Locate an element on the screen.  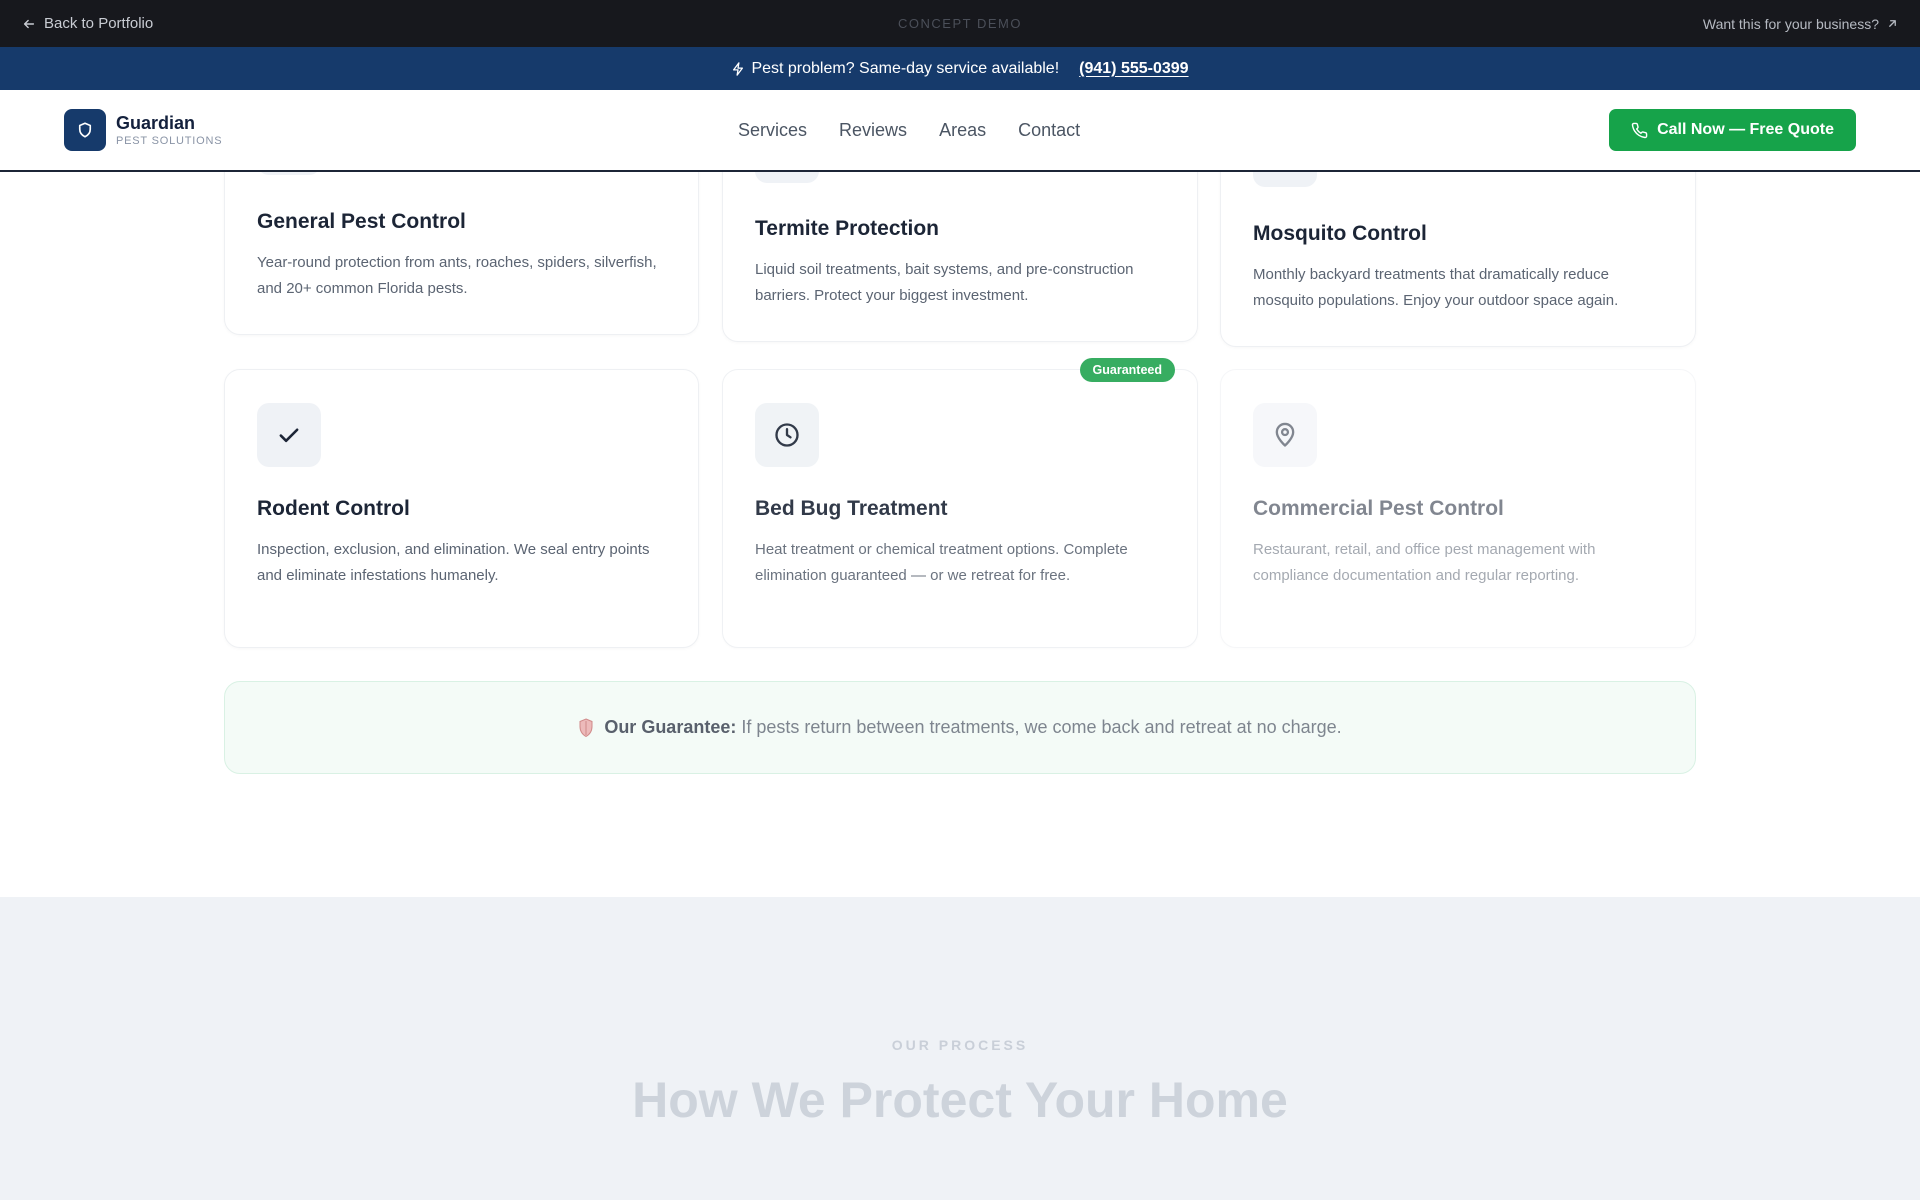
arrow-up-right-icon is located at coordinates (1892, 23).